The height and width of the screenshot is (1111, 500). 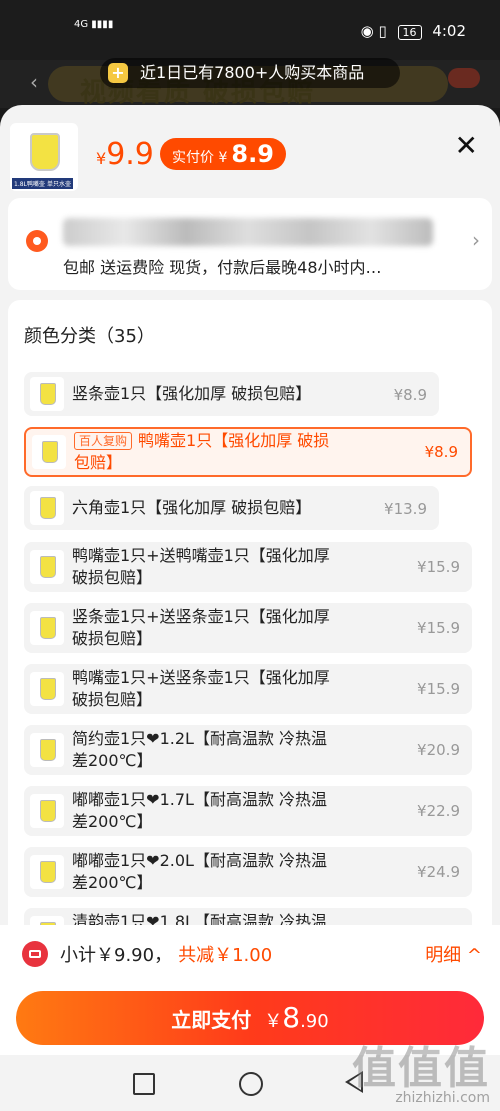 I want to click on option-price: ¥24.9, so click(x=438, y=872).